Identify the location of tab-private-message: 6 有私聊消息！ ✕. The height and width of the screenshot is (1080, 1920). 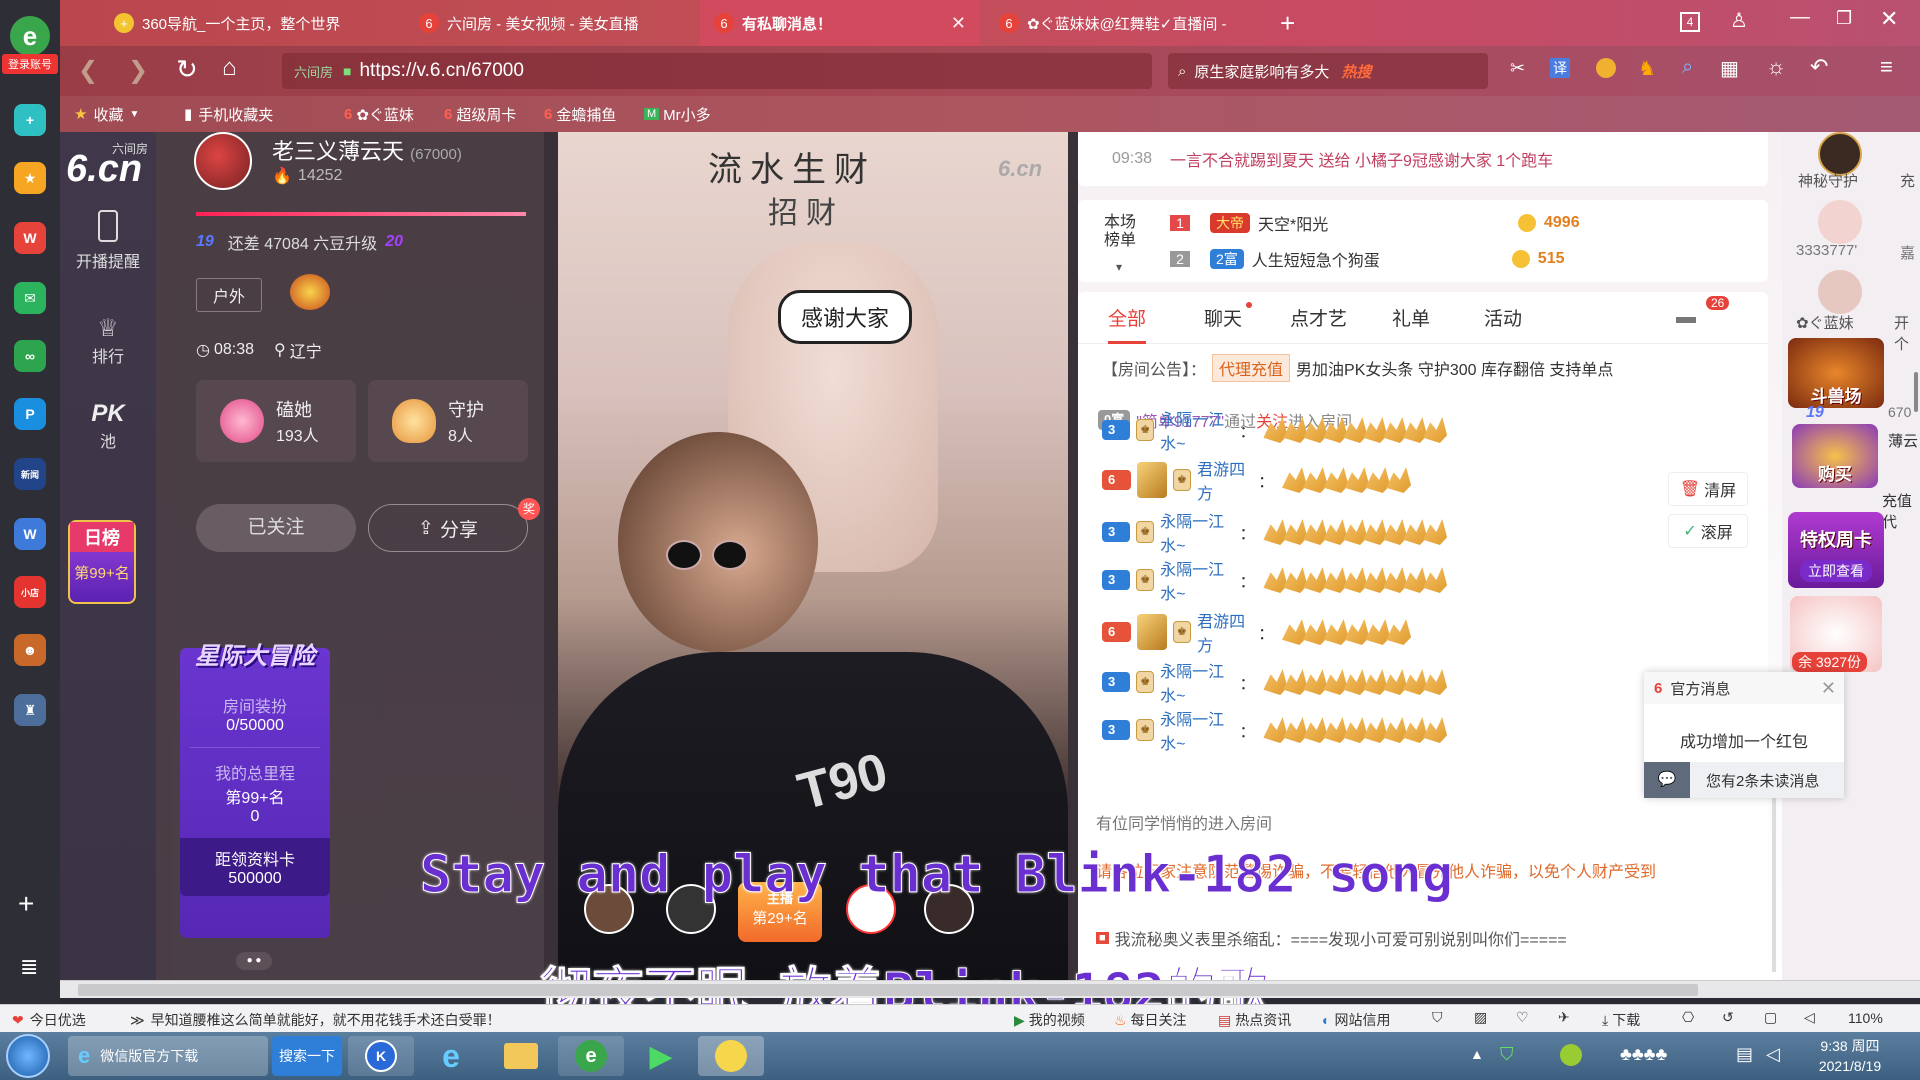
(840, 23).